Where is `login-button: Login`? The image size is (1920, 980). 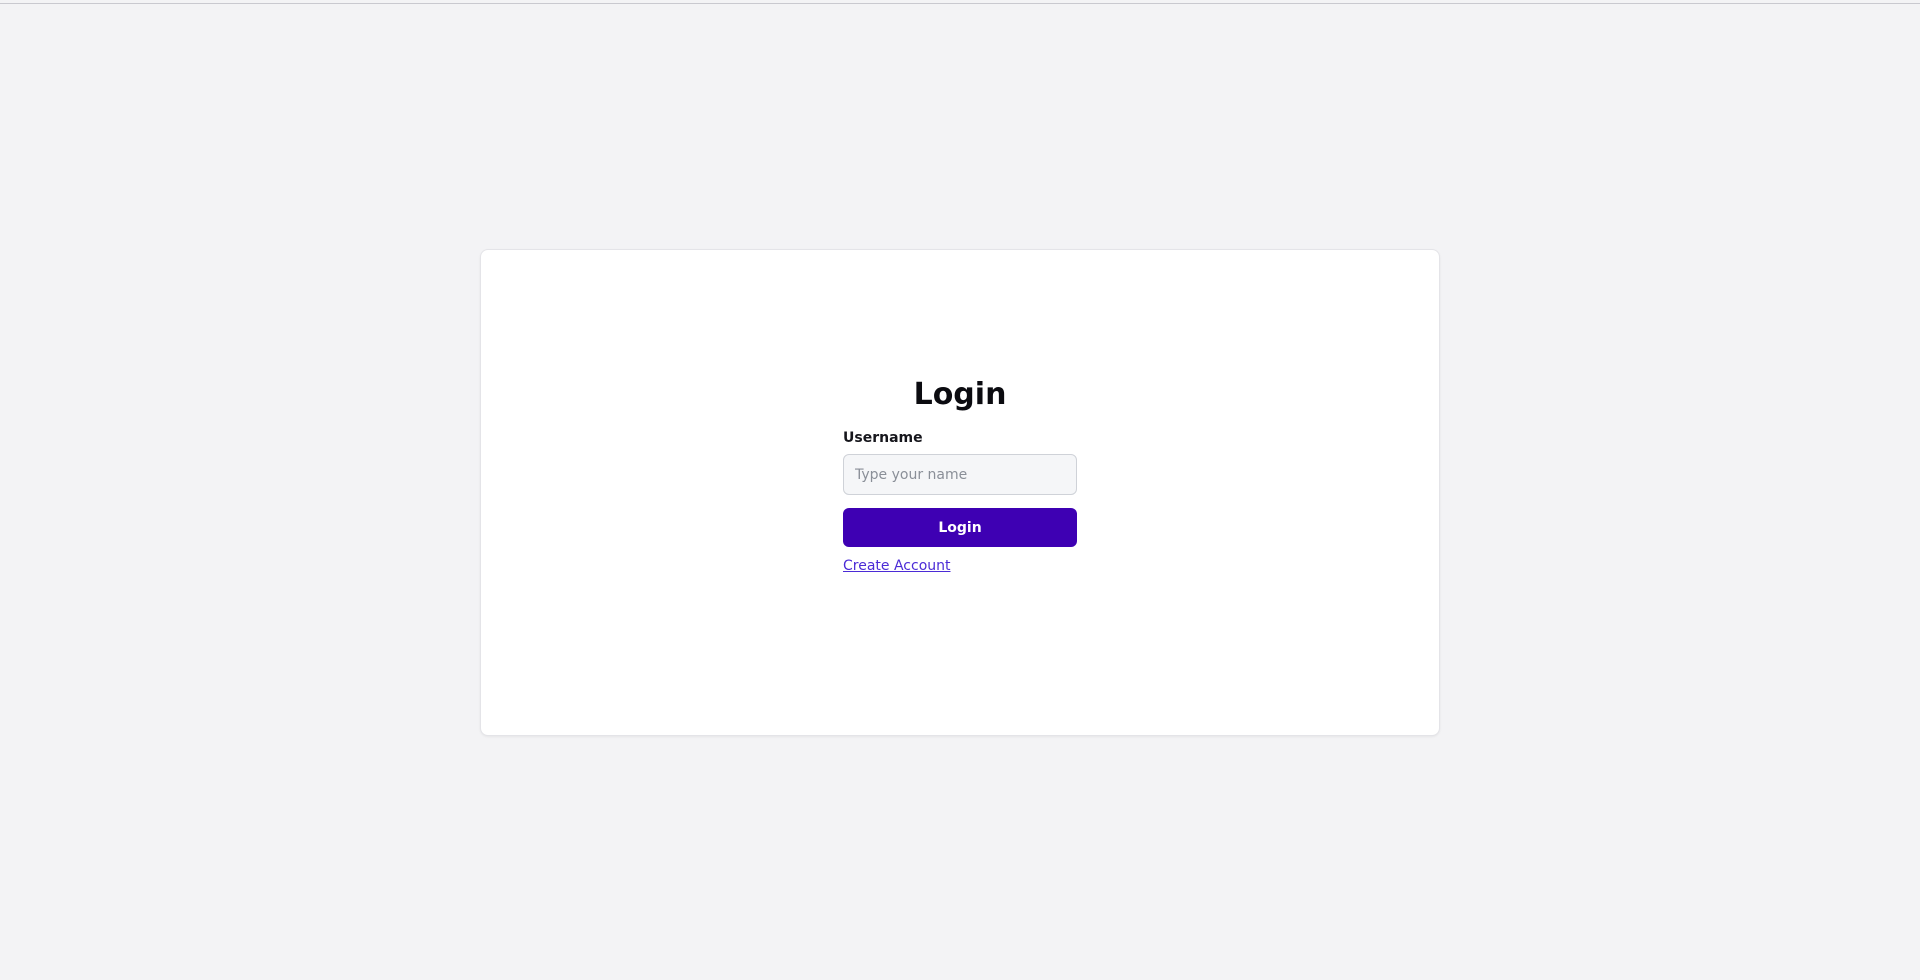
login-button: Login is located at coordinates (960, 527).